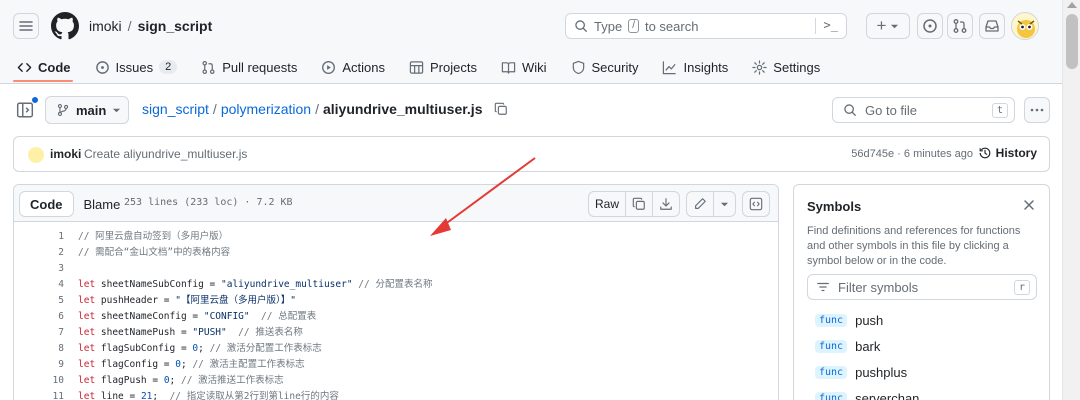 The width and height of the screenshot is (1080, 400). Describe the element at coordinates (695, 67) in the screenshot. I see `tab-insights: Insights` at that location.